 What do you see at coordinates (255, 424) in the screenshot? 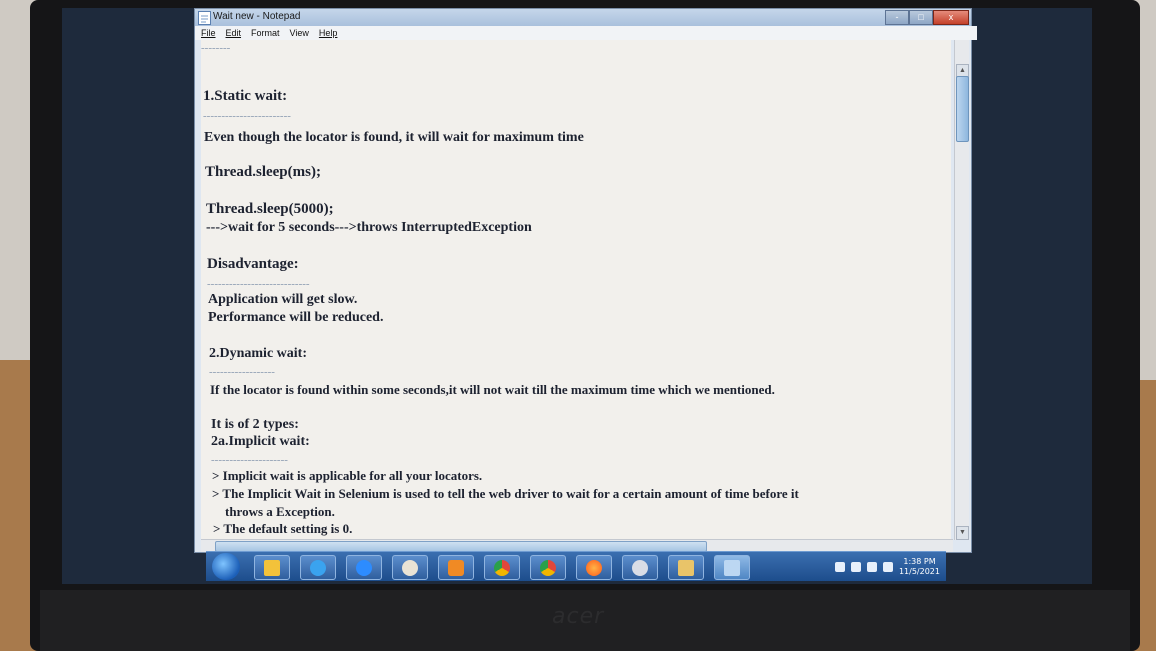
I see `editor-line: It is of 2 types:` at bounding box center [255, 424].